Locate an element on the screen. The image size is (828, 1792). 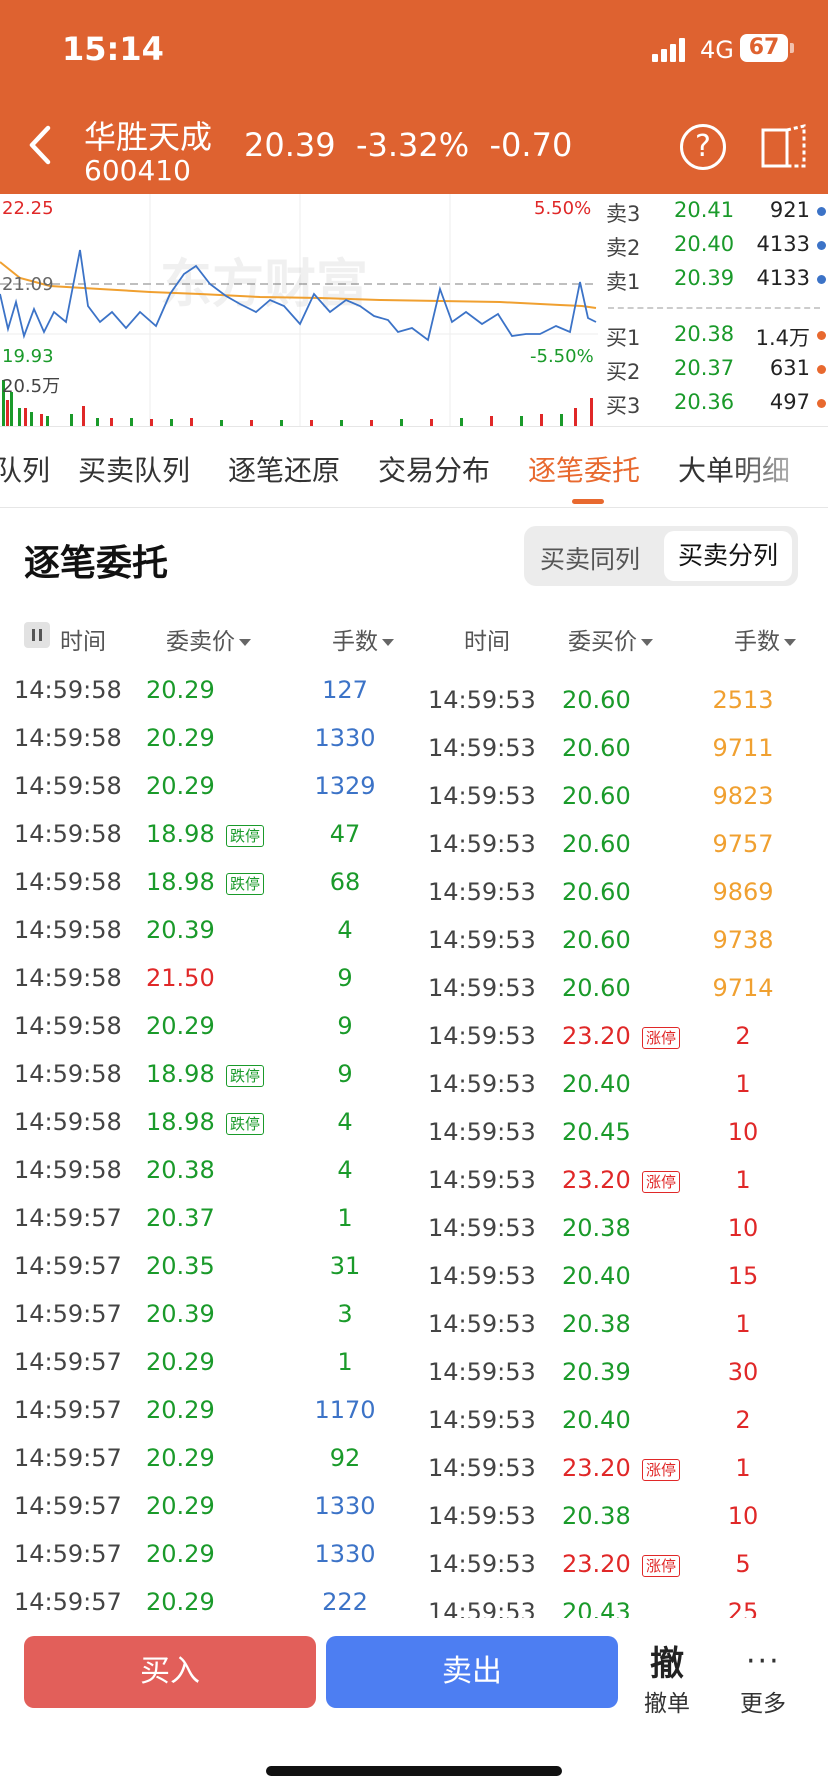
table-row: 14:59:53 20.40 2 is located at coordinates (628, 1430).